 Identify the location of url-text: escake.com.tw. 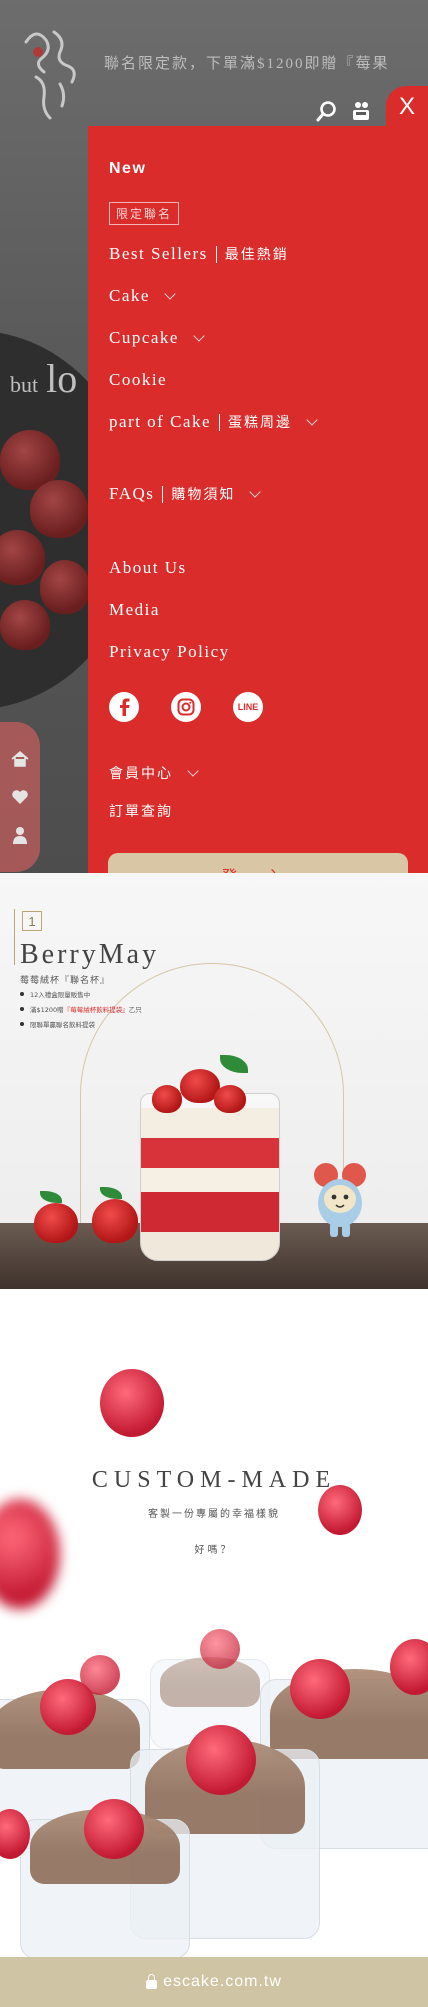
(222, 1981).